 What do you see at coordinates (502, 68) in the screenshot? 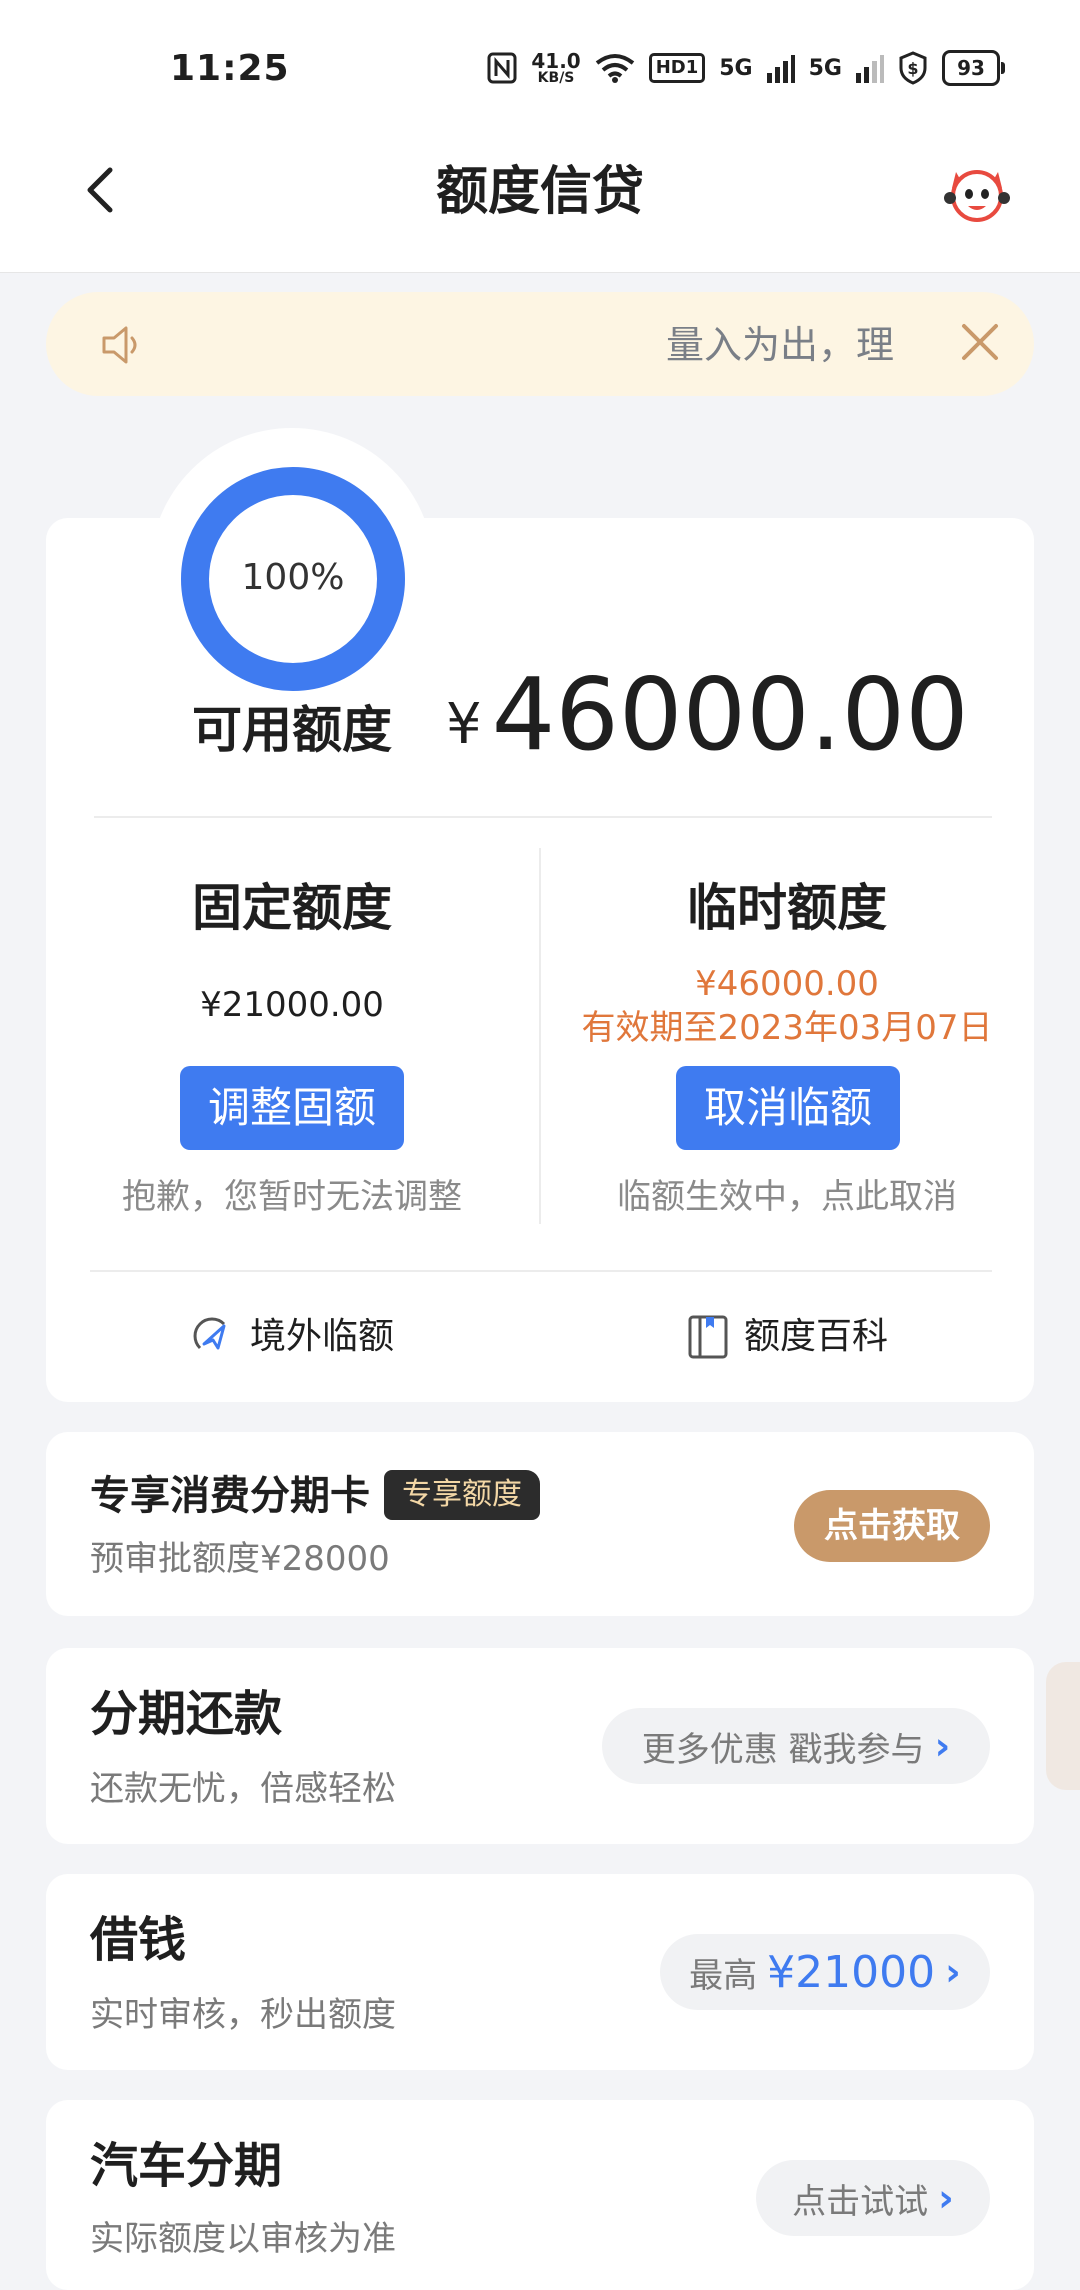
I see `nfc-icon` at bounding box center [502, 68].